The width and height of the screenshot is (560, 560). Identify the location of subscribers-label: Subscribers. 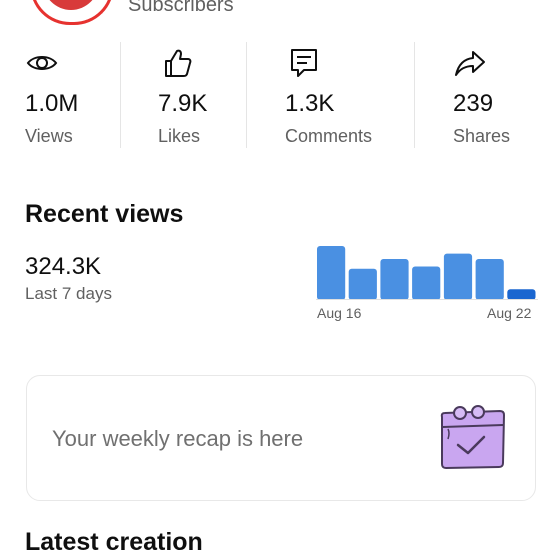
(181, 8).